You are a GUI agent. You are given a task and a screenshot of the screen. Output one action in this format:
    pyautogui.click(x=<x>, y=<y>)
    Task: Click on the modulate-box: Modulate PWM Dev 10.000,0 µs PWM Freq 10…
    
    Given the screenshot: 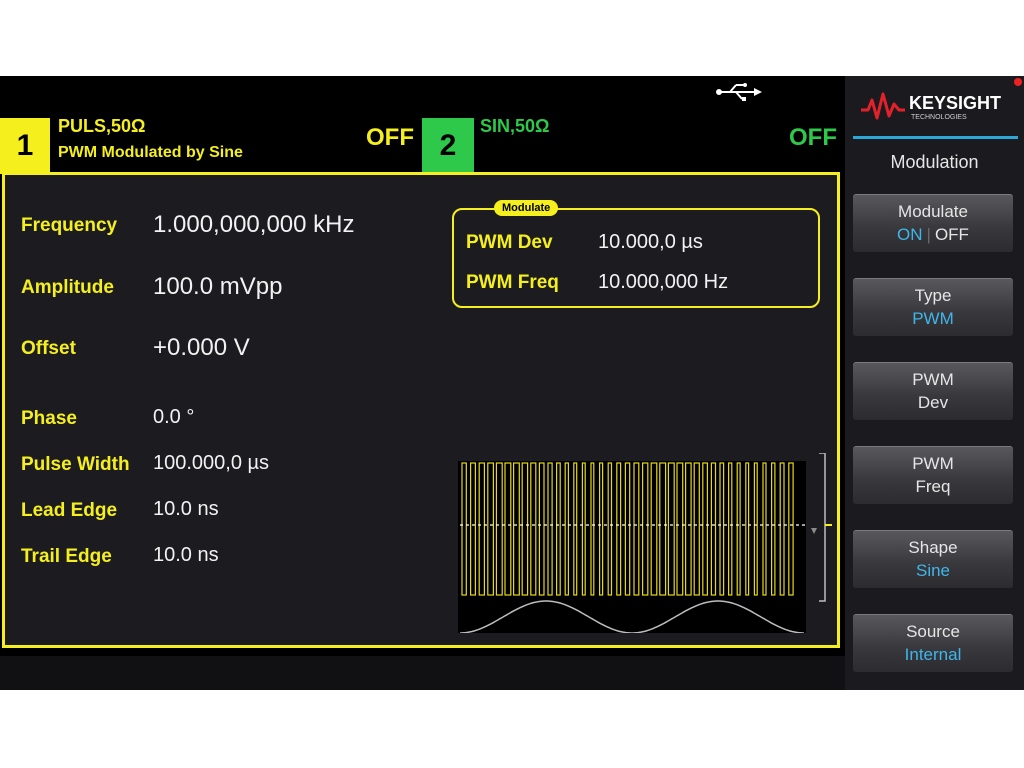 What is the action you would take?
    pyautogui.click(x=636, y=254)
    